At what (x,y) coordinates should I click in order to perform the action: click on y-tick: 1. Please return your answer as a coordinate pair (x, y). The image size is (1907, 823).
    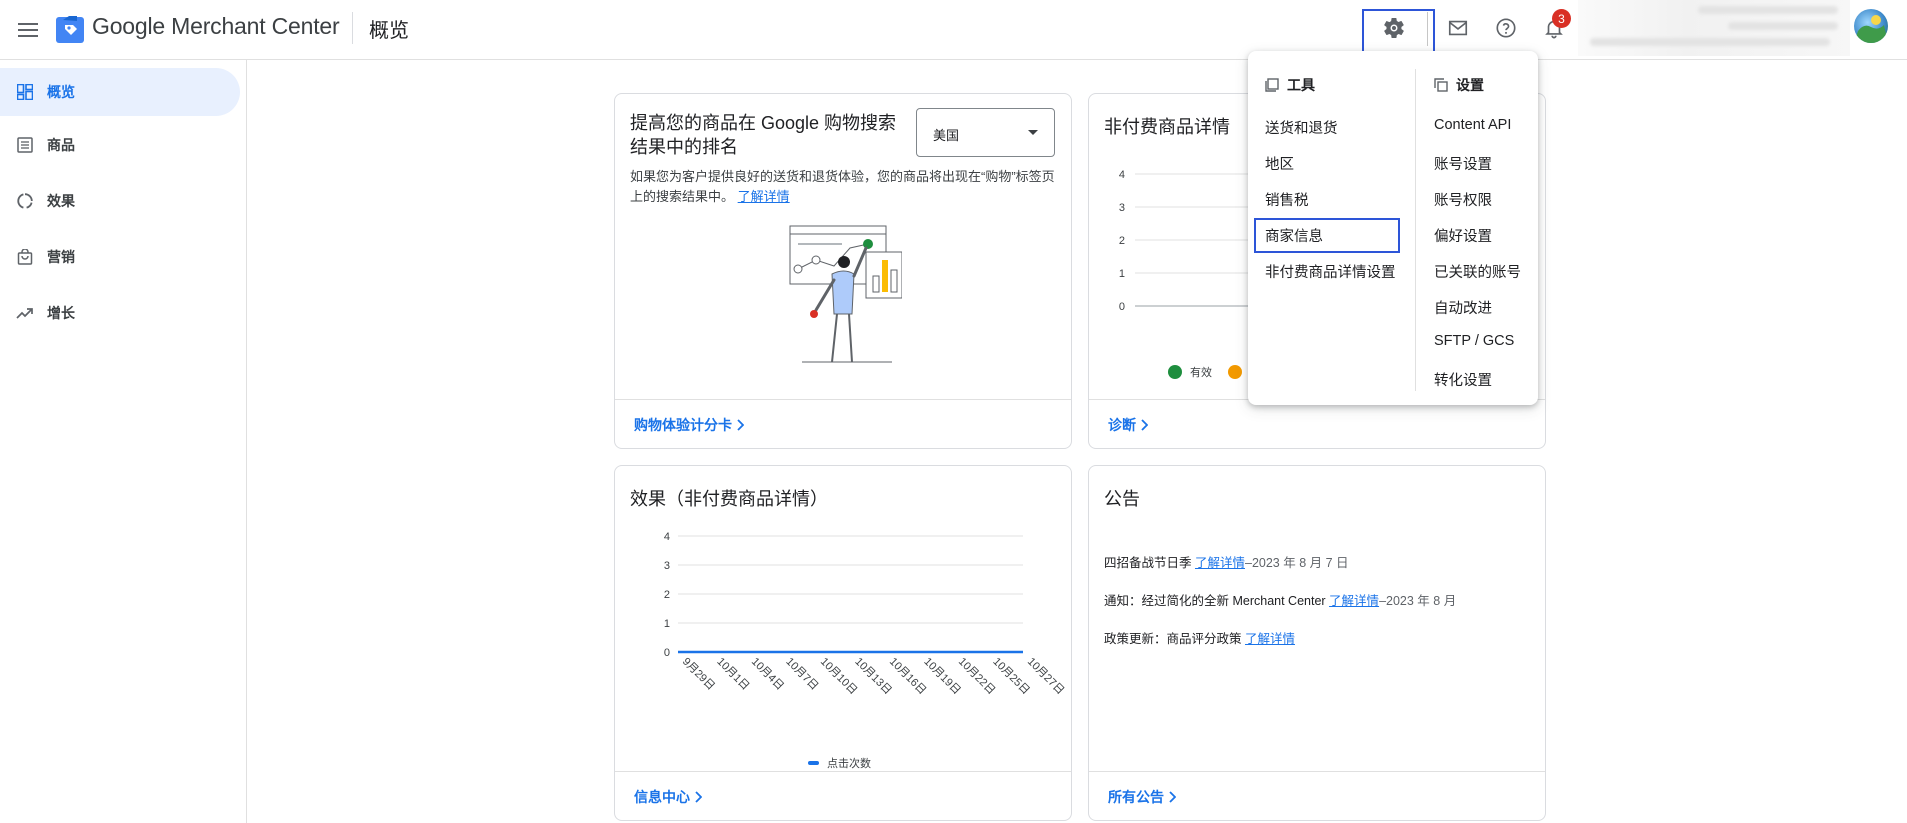
    Looking at the image, I should click on (1122, 274).